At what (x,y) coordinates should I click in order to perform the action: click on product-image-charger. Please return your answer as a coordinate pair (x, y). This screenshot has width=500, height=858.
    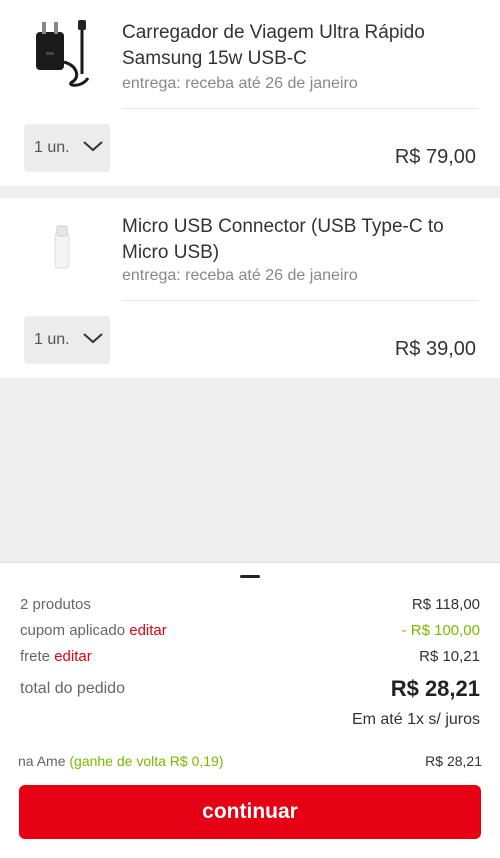
    Looking at the image, I should click on (62, 52).